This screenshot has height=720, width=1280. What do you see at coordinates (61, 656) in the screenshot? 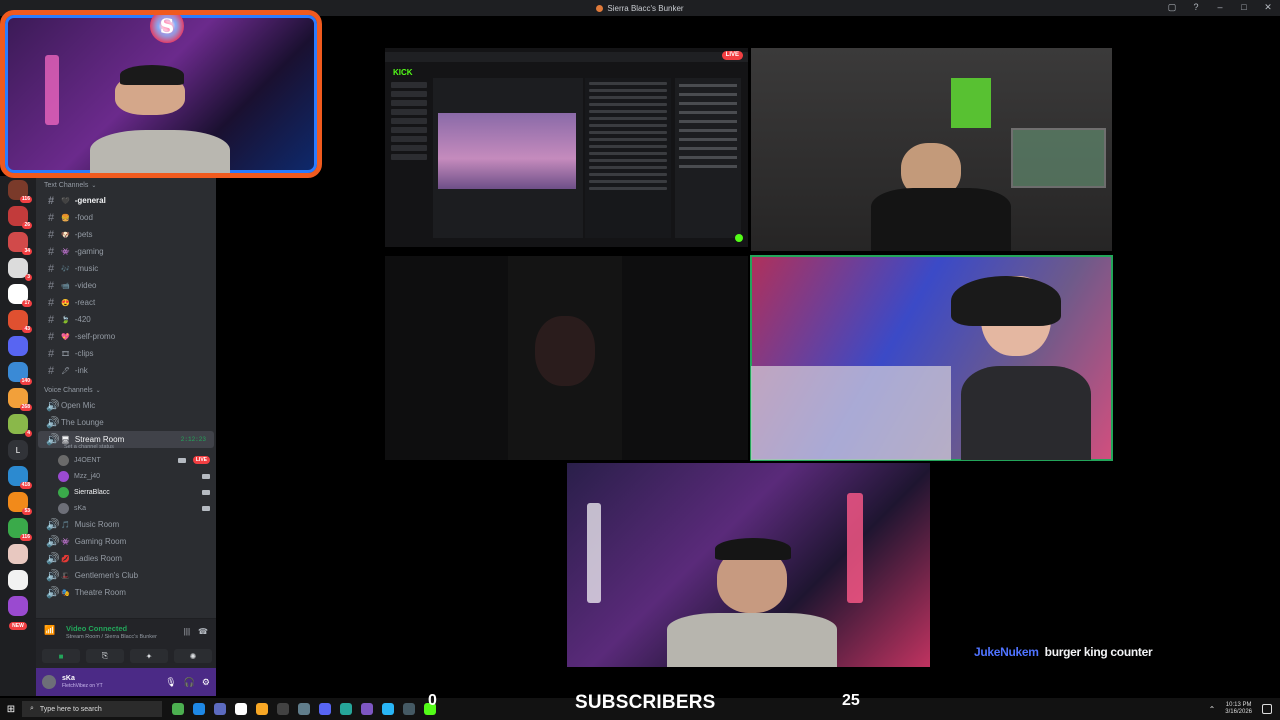
I see `camera-button: ■` at bounding box center [61, 656].